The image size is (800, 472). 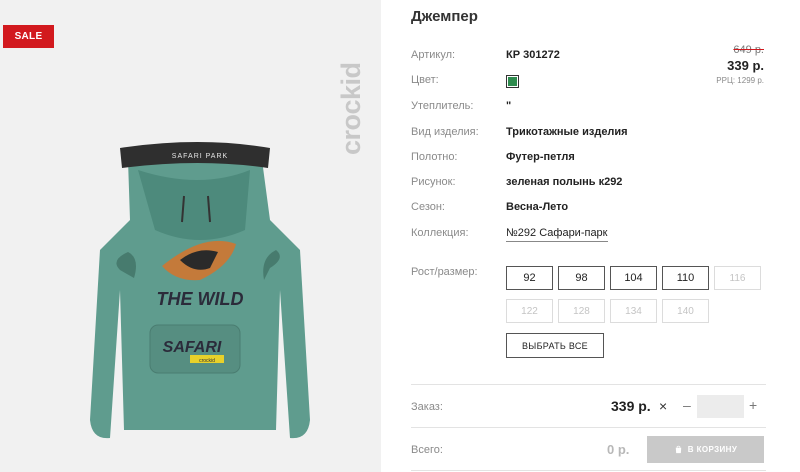 I want to click on safari-text: SAFARI, so click(x=192, y=347).